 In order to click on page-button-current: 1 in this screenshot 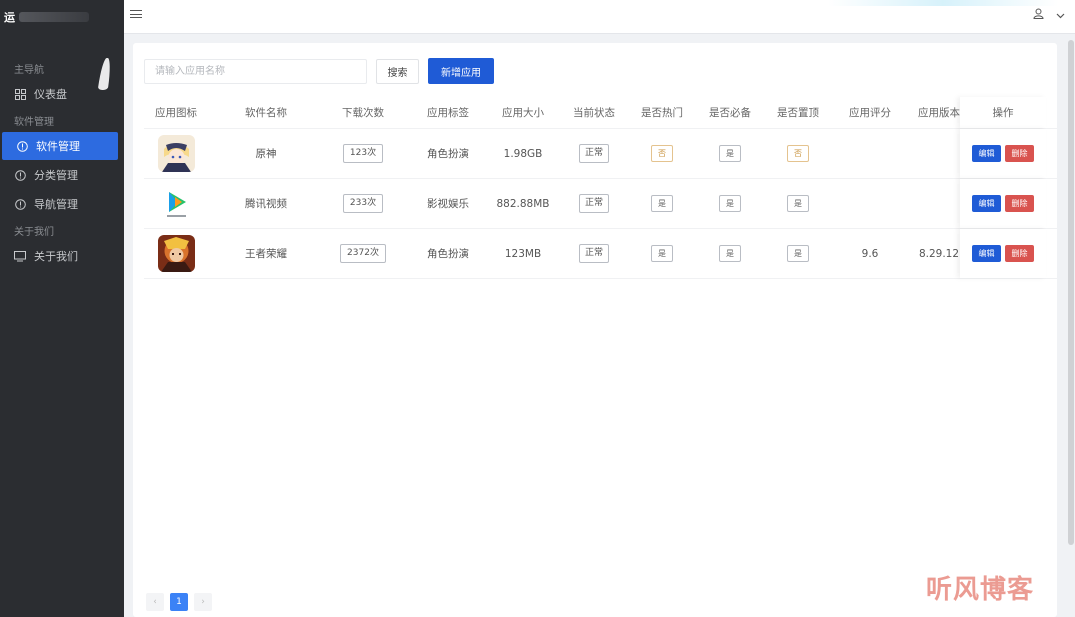, I will do `click(179, 602)`.